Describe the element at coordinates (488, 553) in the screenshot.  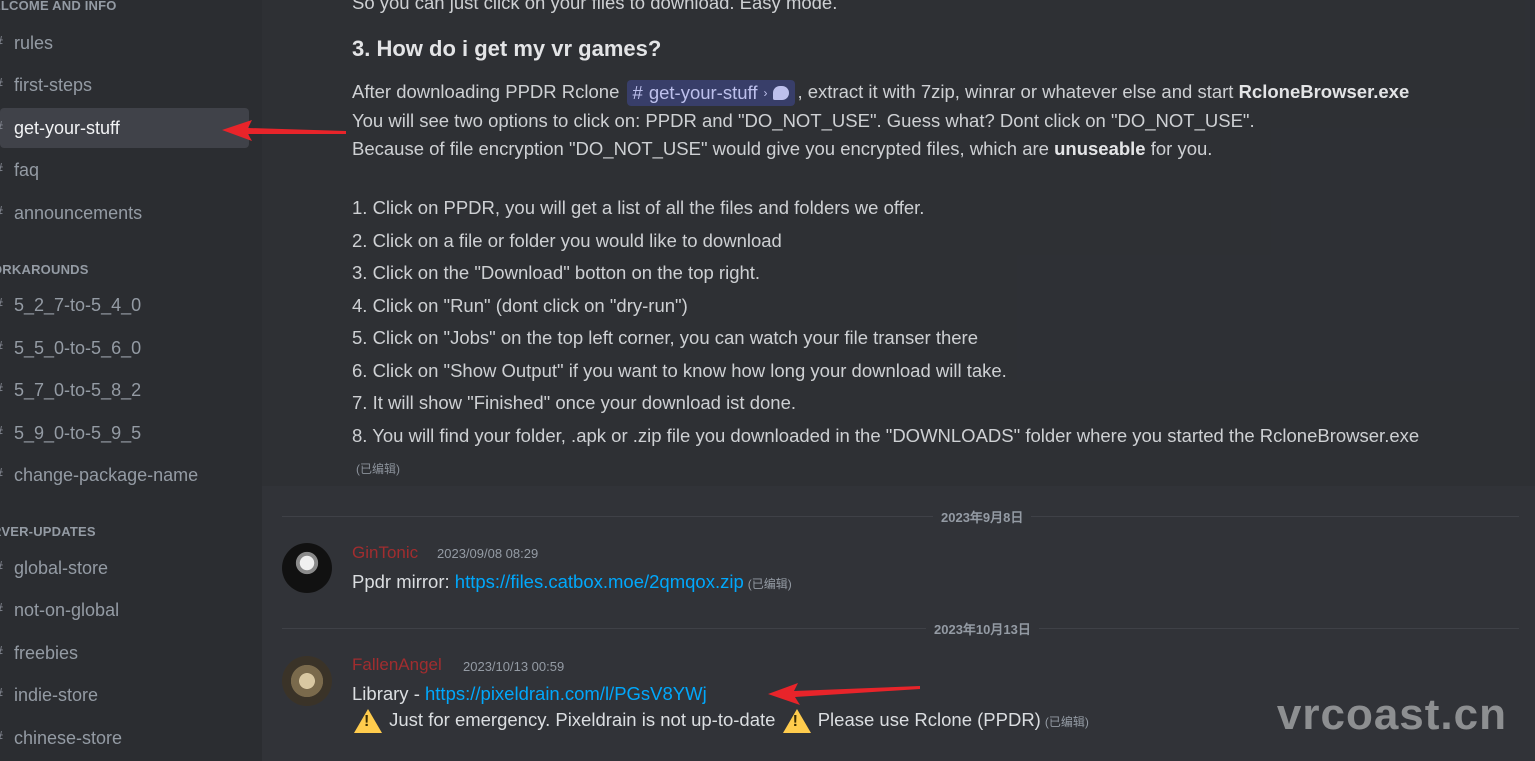
I see `timestamp: 2023/09/08 08:29` at that location.